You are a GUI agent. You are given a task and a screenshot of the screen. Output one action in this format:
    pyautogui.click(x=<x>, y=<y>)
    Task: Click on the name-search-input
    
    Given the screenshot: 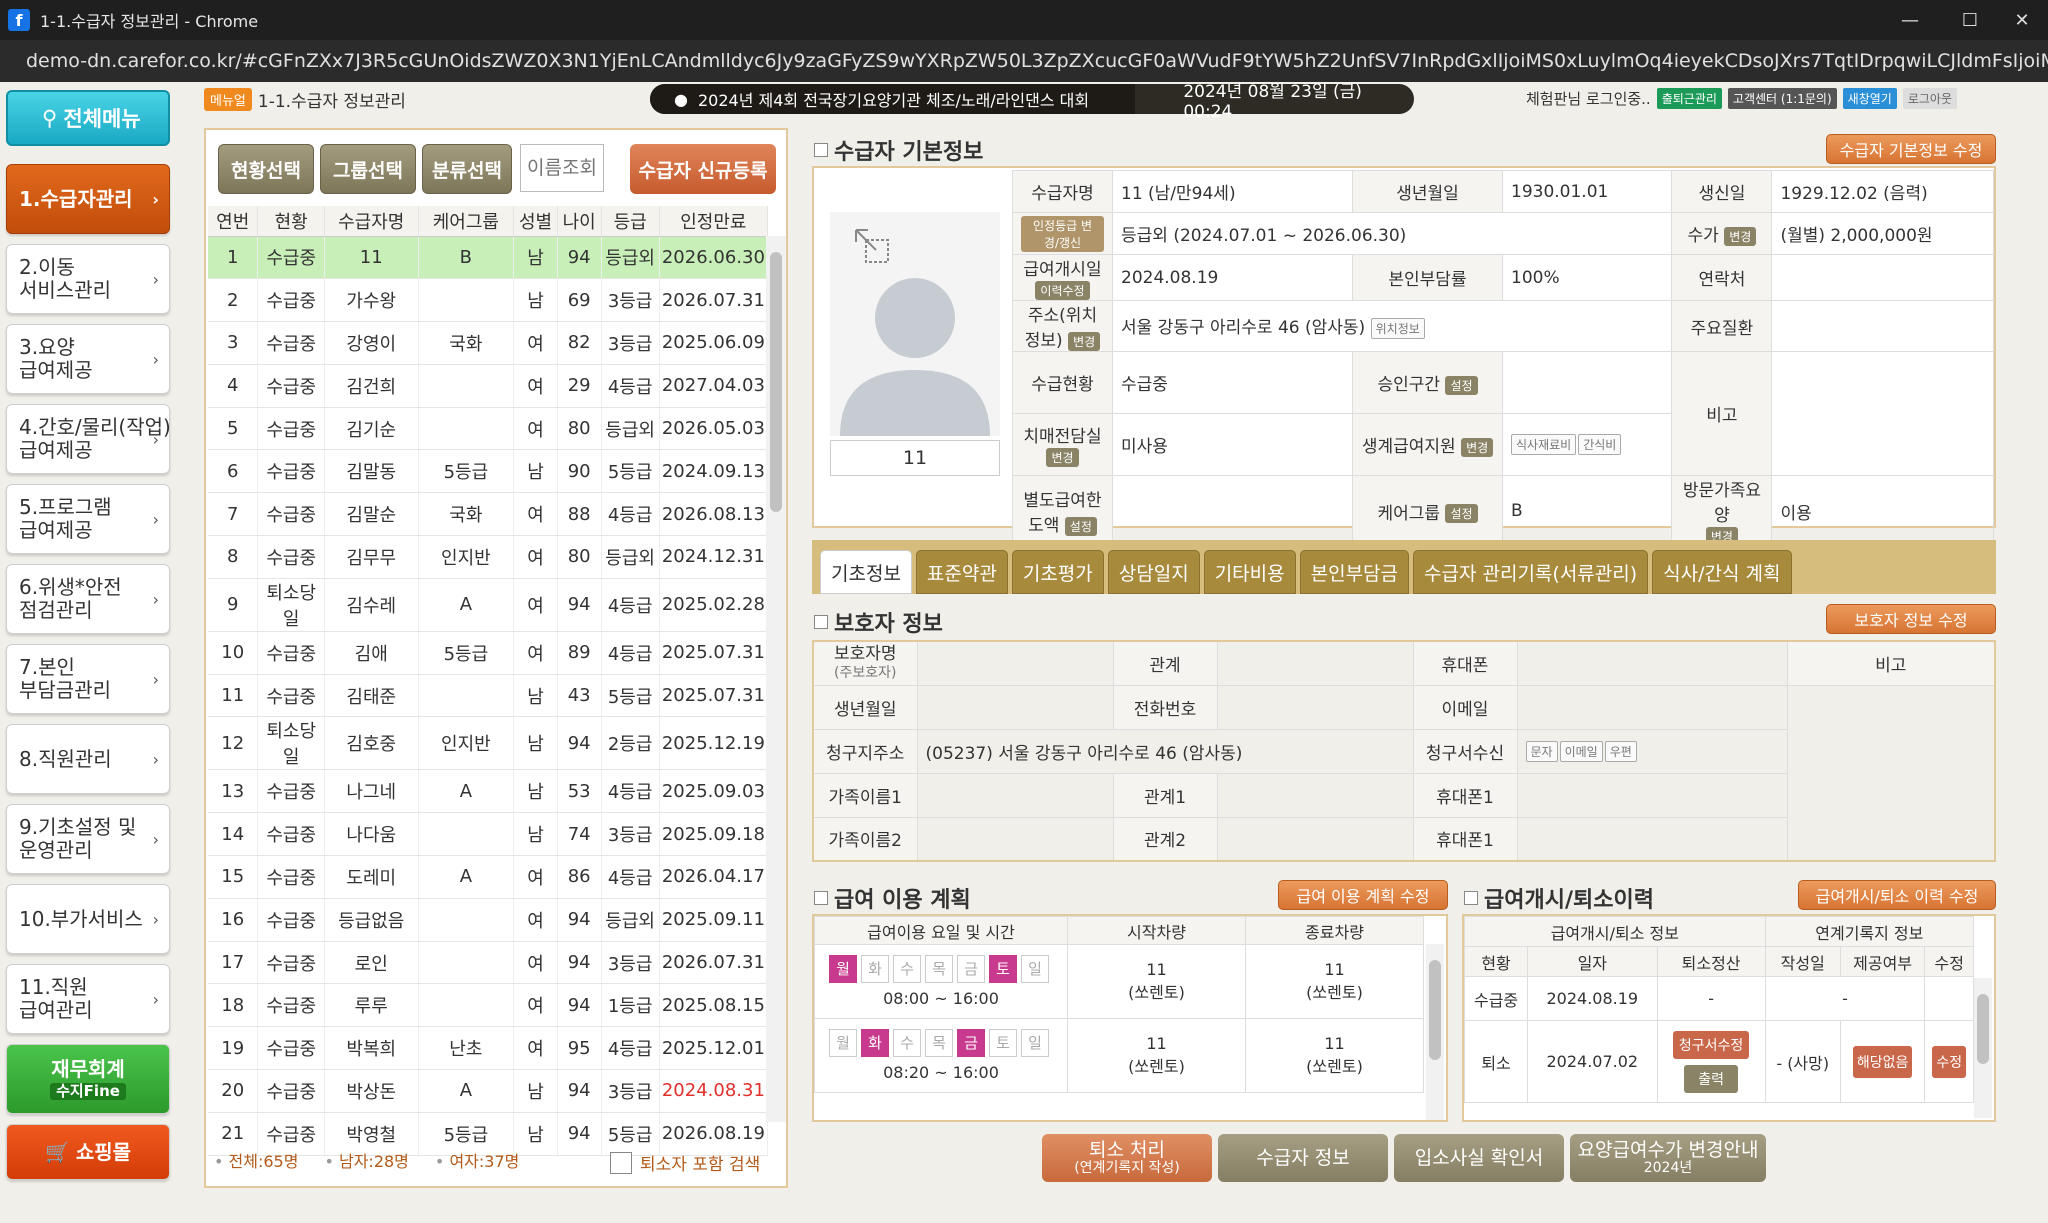 What is the action you would take?
    pyautogui.click(x=562, y=168)
    